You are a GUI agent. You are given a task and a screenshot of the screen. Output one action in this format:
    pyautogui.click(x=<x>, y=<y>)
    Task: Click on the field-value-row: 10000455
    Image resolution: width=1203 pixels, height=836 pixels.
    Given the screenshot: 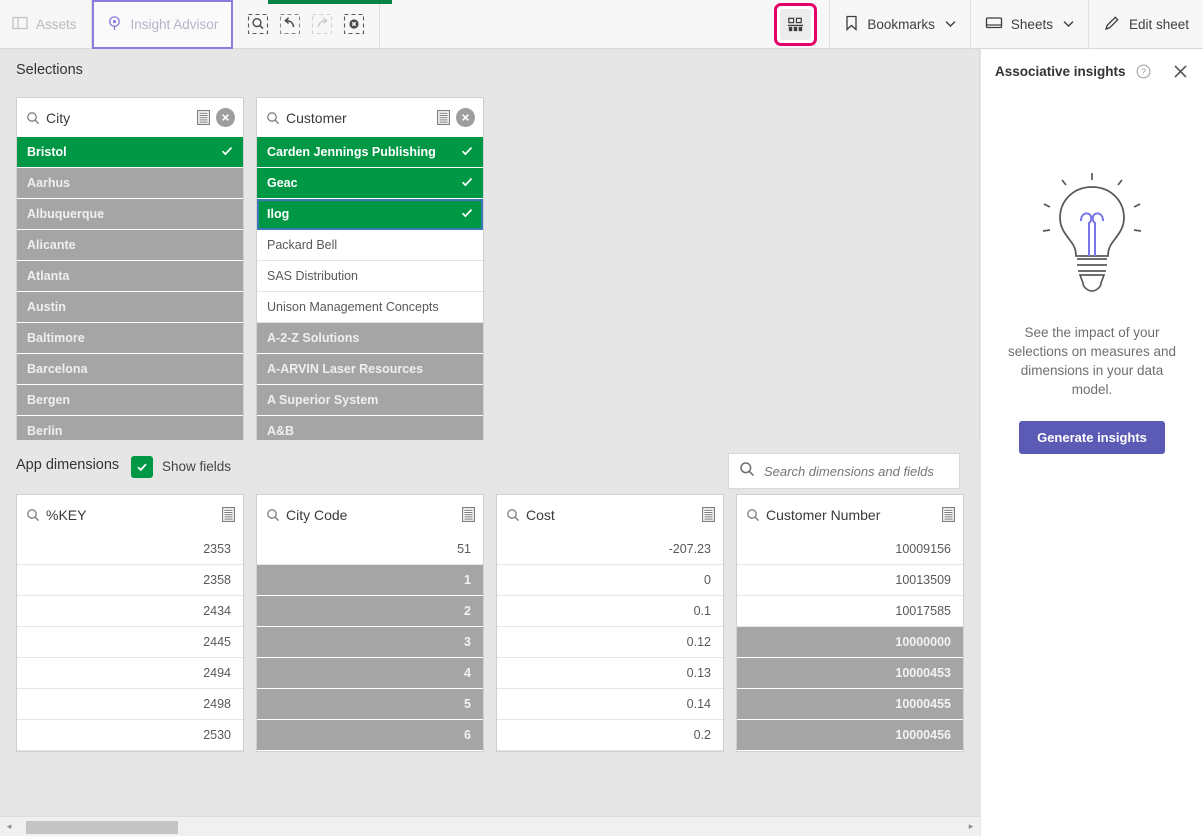 What is the action you would take?
    pyautogui.click(x=850, y=704)
    